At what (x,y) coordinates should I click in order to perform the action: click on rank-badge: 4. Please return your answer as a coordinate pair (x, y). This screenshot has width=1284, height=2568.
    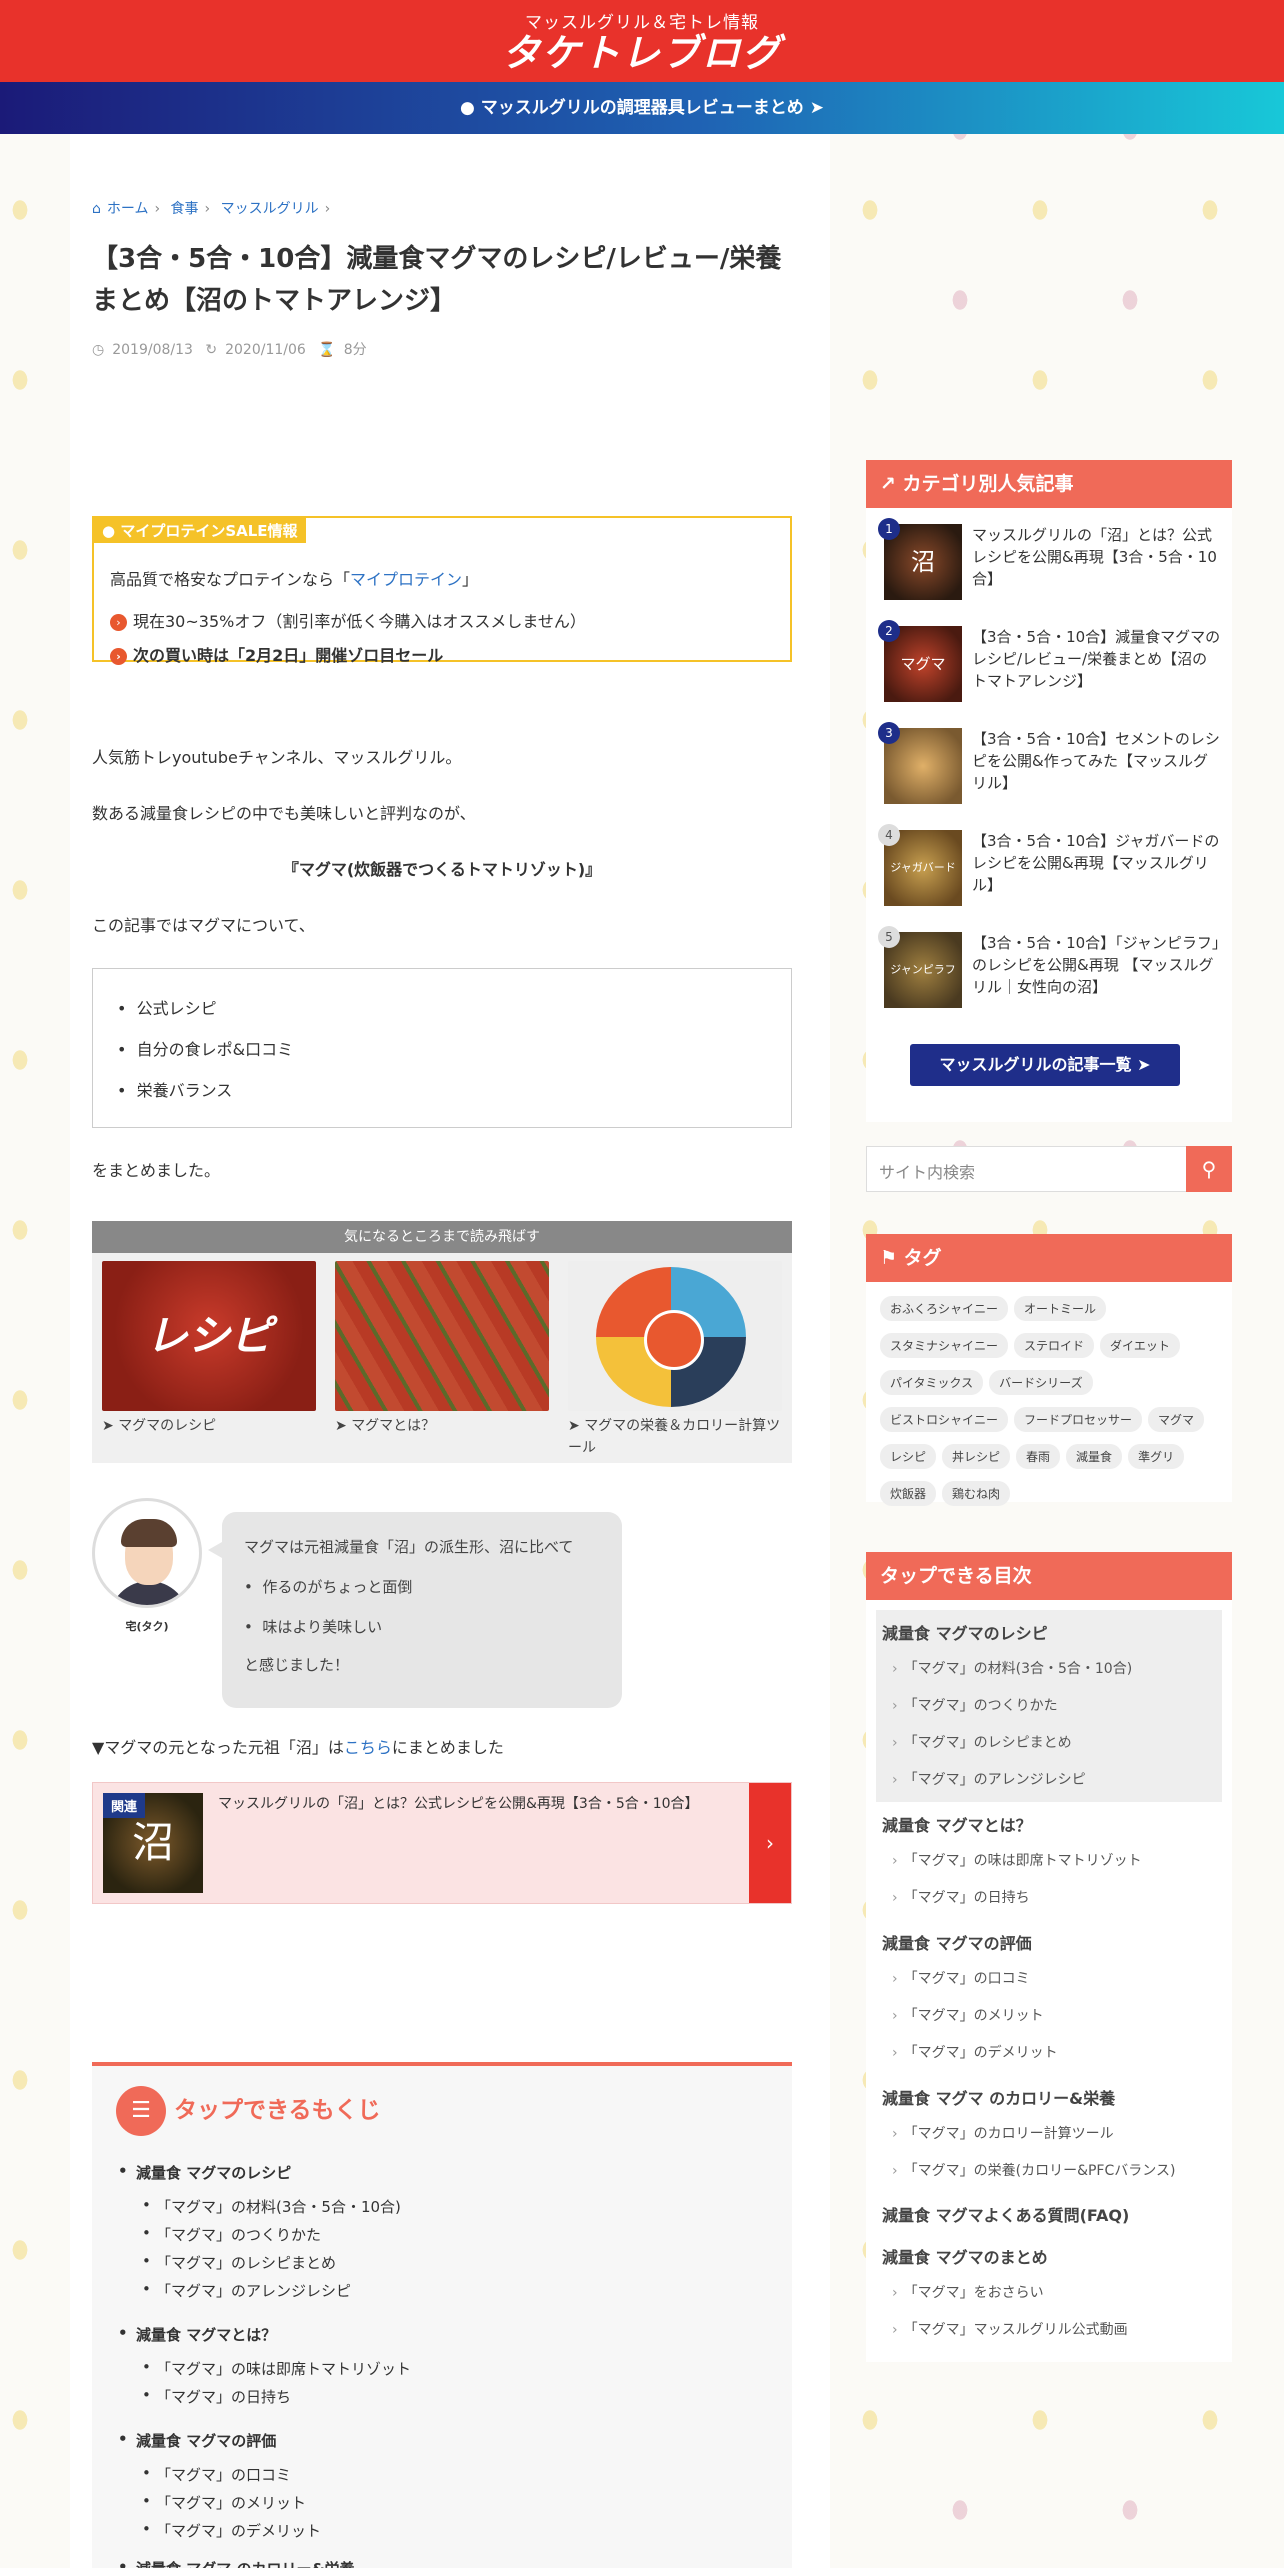
    Looking at the image, I should click on (889, 835).